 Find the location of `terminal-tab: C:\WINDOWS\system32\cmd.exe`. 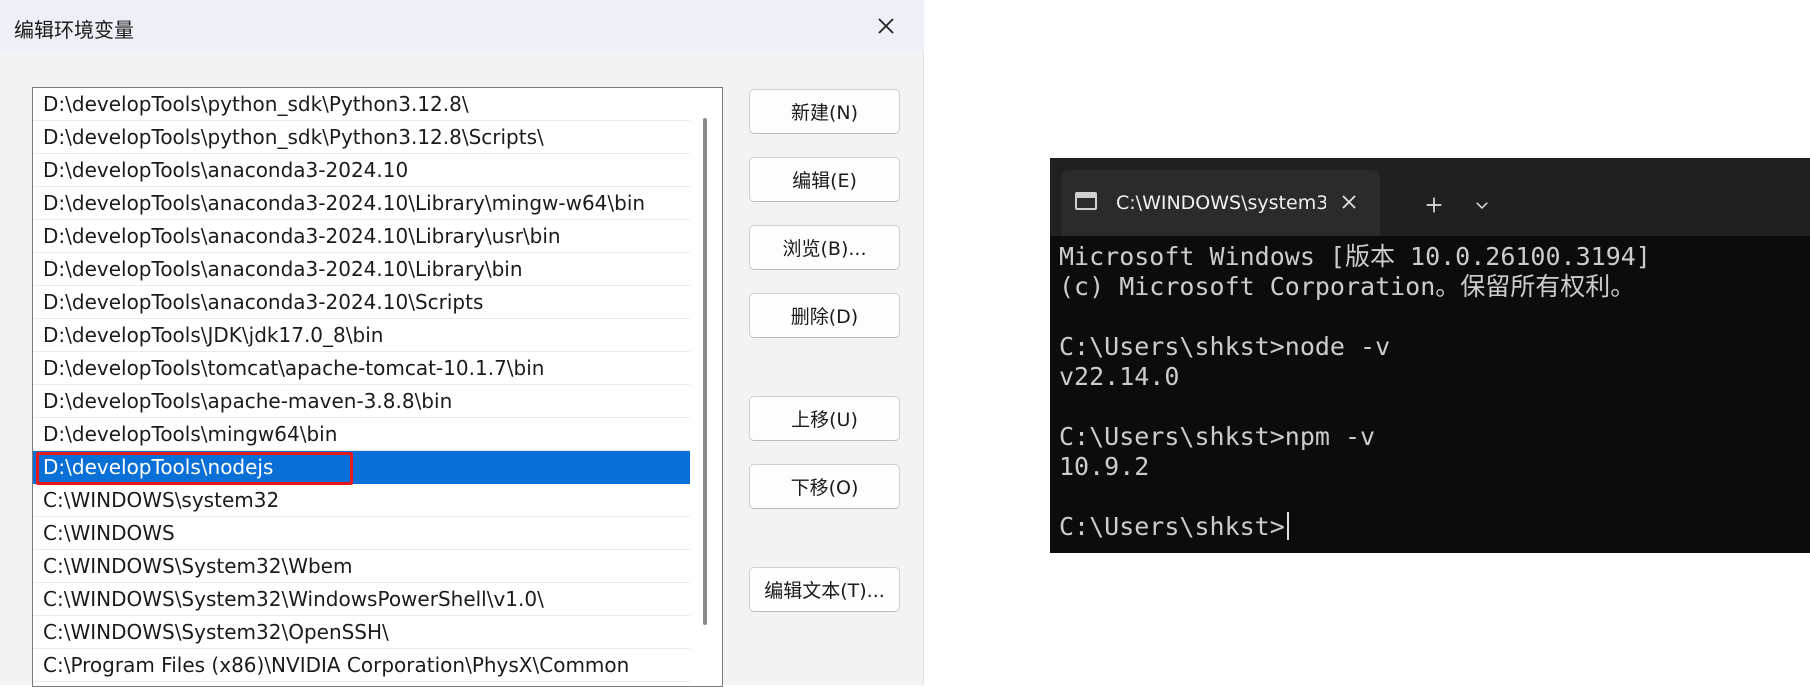

terminal-tab: C:\WINDOWS\system32\cmd.exe is located at coordinates (1220, 203).